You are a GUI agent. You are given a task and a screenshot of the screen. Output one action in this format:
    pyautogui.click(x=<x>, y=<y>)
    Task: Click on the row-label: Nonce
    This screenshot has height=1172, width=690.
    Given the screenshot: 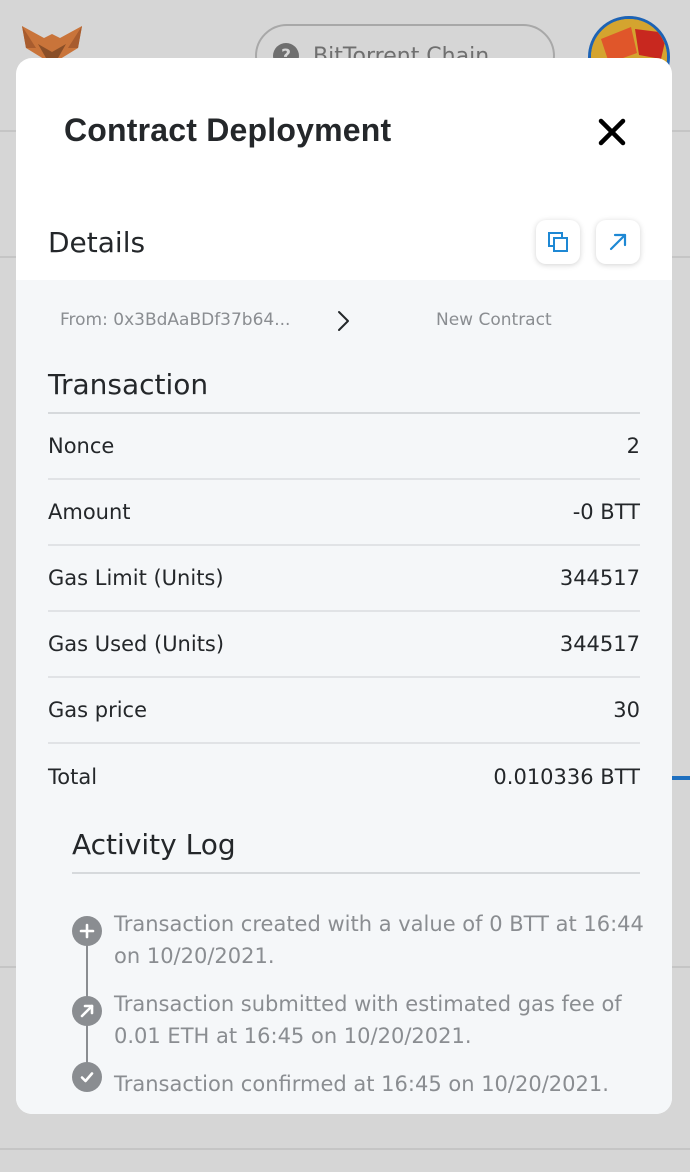 What is the action you would take?
    pyautogui.click(x=81, y=446)
    